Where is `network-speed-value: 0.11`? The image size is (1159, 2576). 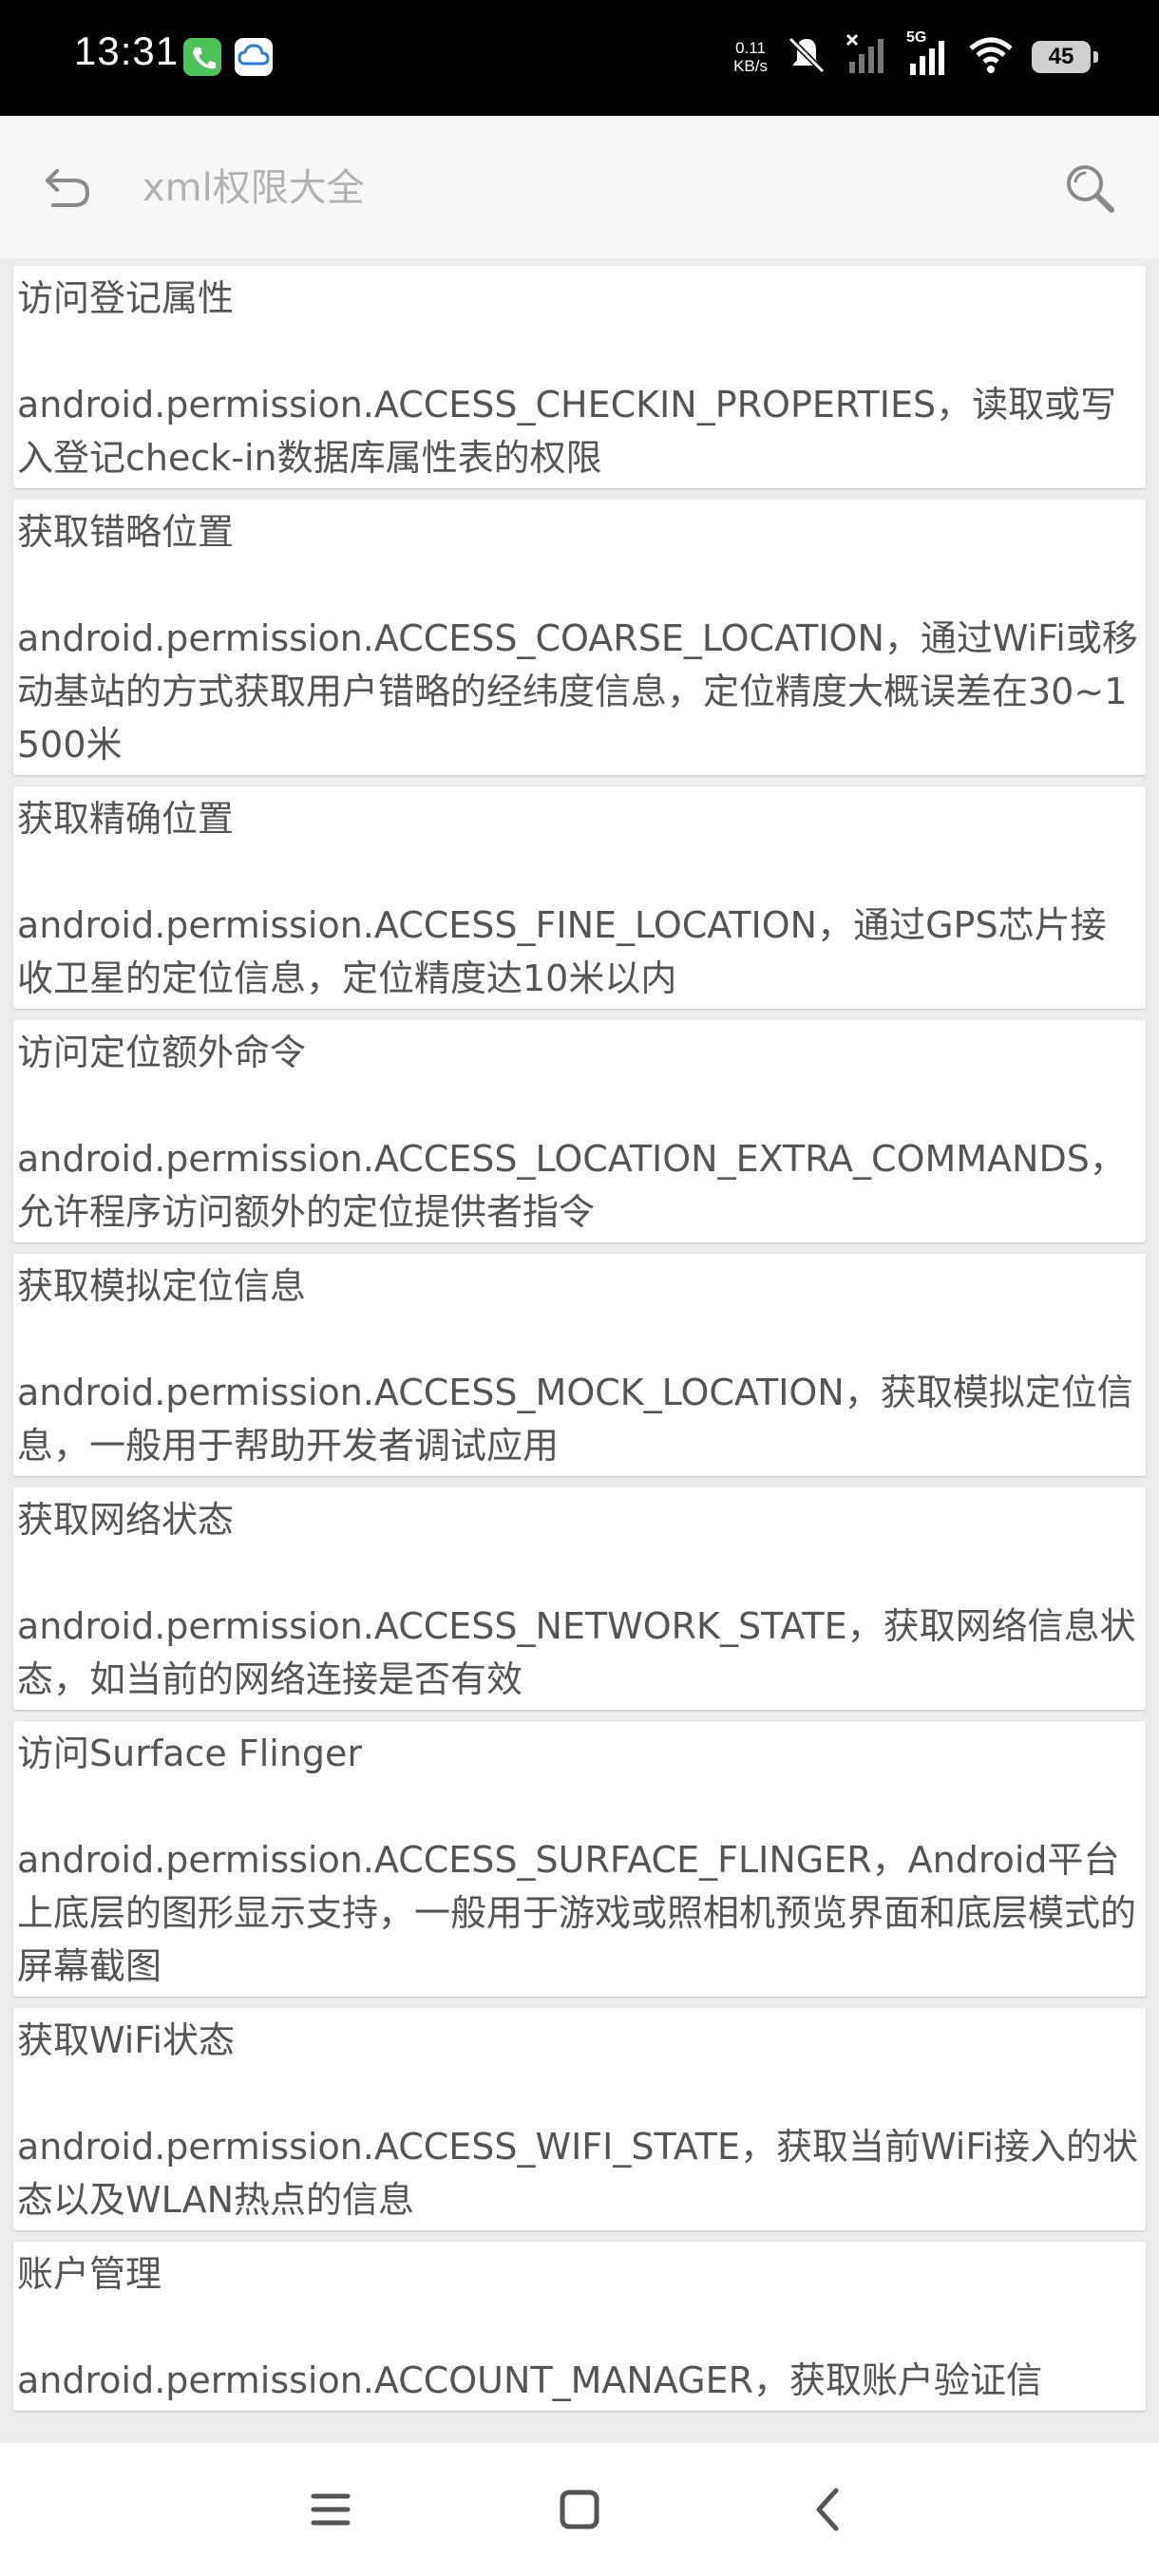
network-speed-value: 0.11 is located at coordinates (750, 48).